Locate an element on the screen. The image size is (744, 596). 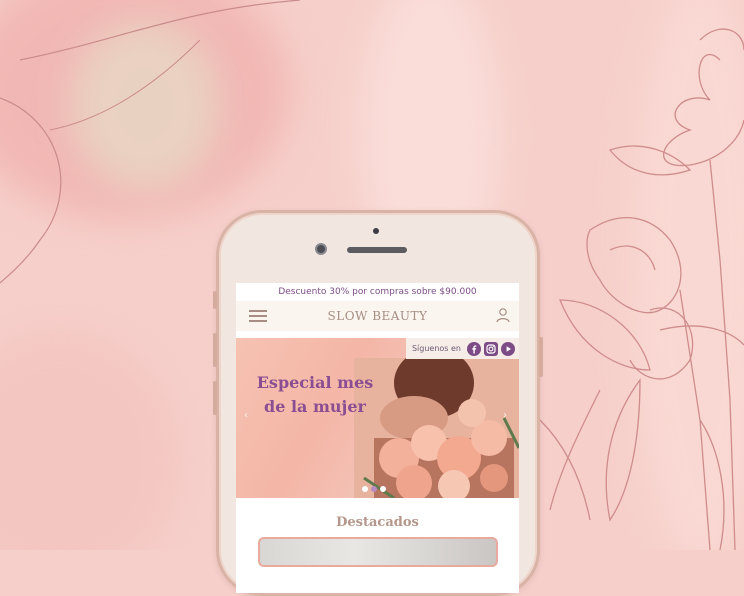
carousel-dots is located at coordinates (374, 489).